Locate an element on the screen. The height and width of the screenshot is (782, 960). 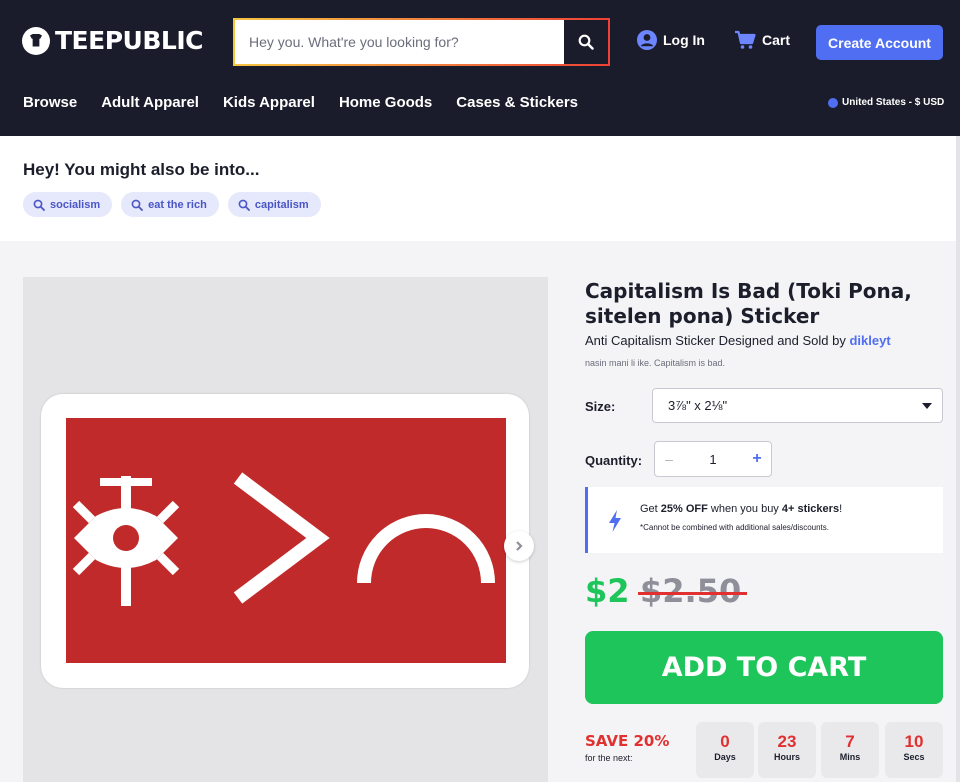
caret-down-icon is located at coordinates (927, 406).